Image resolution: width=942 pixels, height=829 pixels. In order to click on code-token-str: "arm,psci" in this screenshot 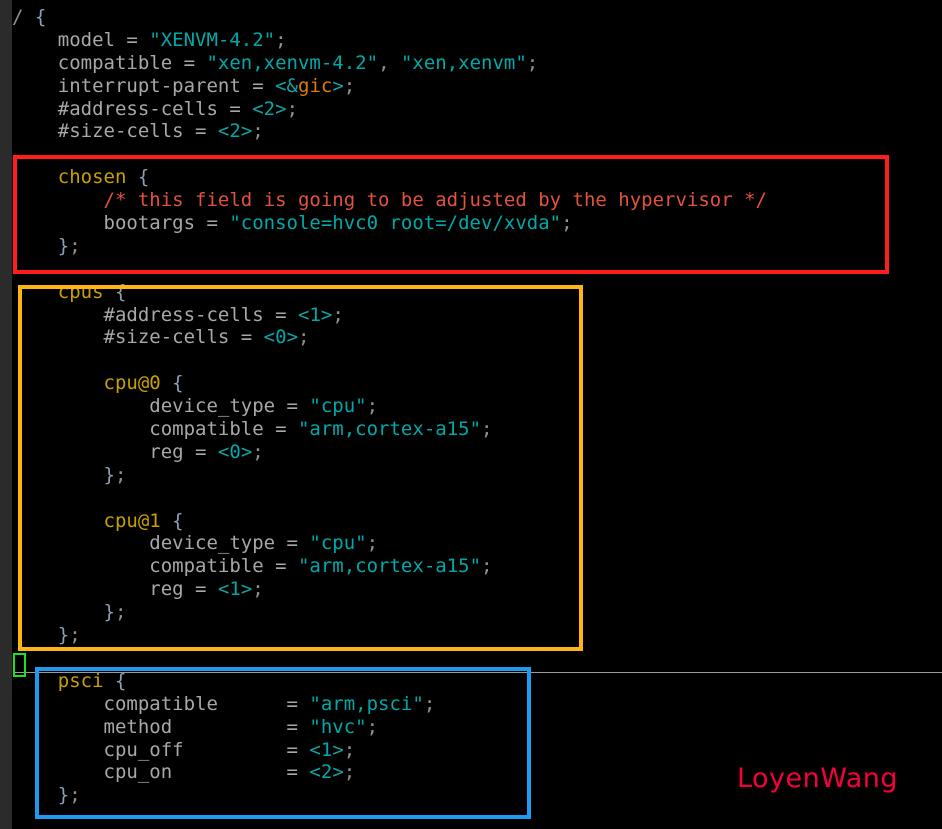, I will do `click(366, 703)`.